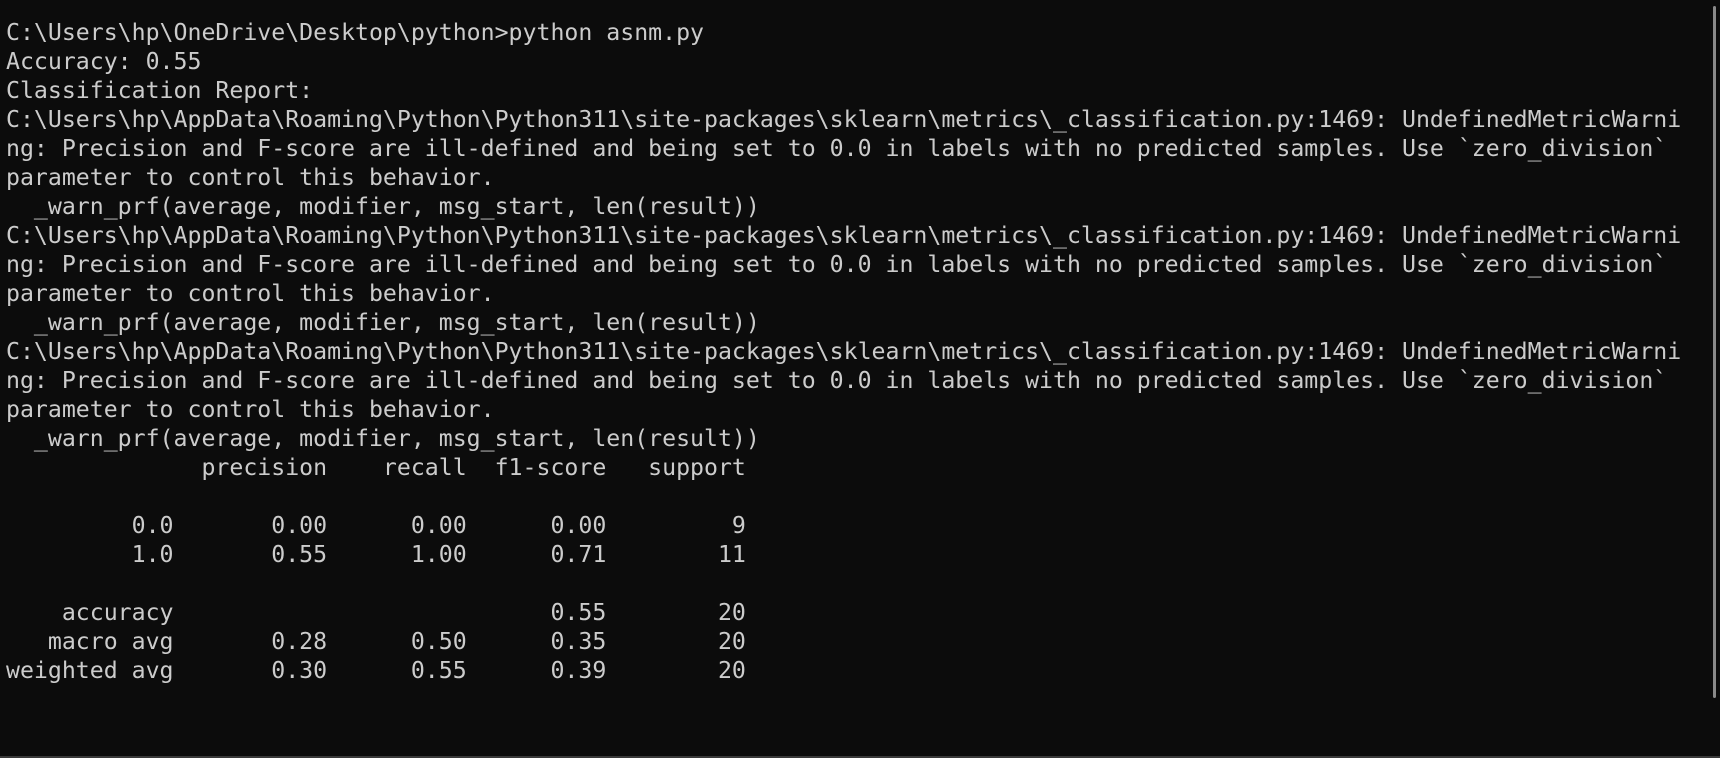 This screenshot has height=758, width=1720. I want to click on report-row-macro-avg: macro avg 0.28 0.50 0.35 20, so click(376, 641).